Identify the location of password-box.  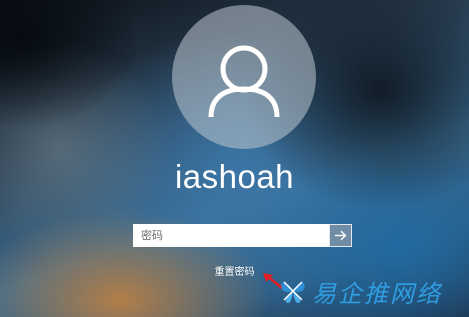
(242, 235).